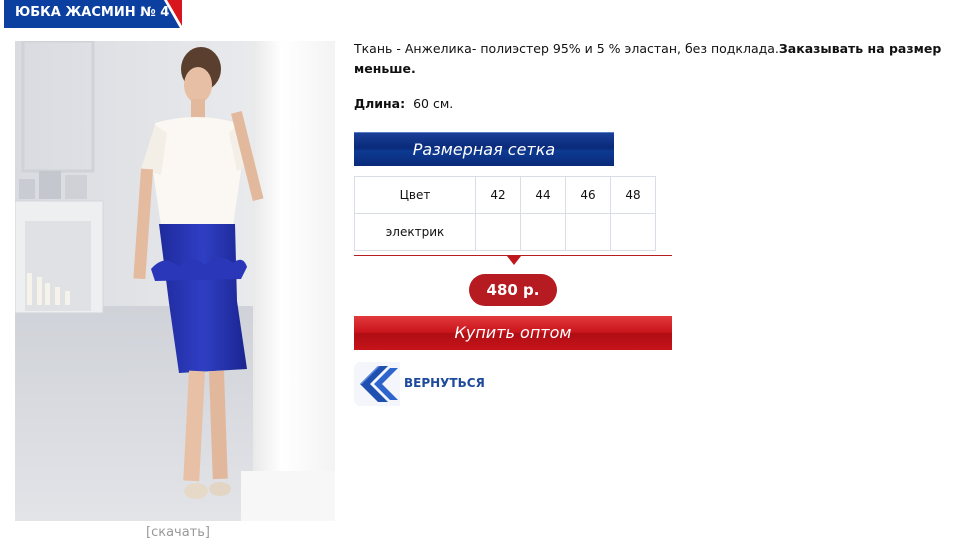 This screenshot has width=953, height=540. What do you see at coordinates (514, 260) in the screenshot?
I see `price-pointer-icon` at bounding box center [514, 260].